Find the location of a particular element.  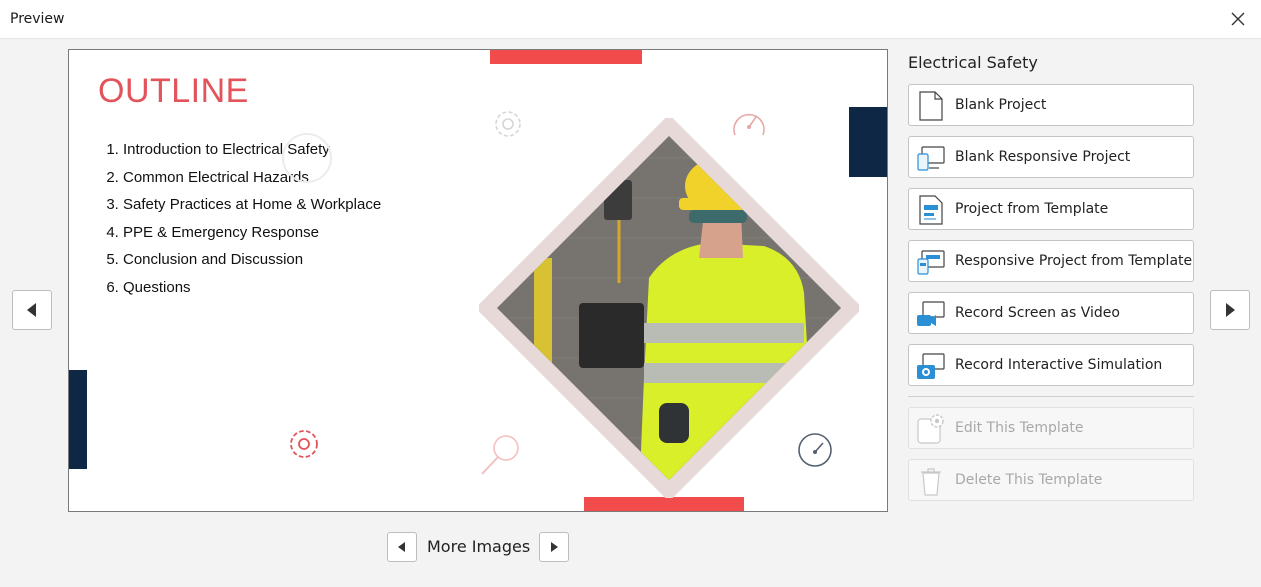

faint-circle-icon is located at coordinates (307, 158).